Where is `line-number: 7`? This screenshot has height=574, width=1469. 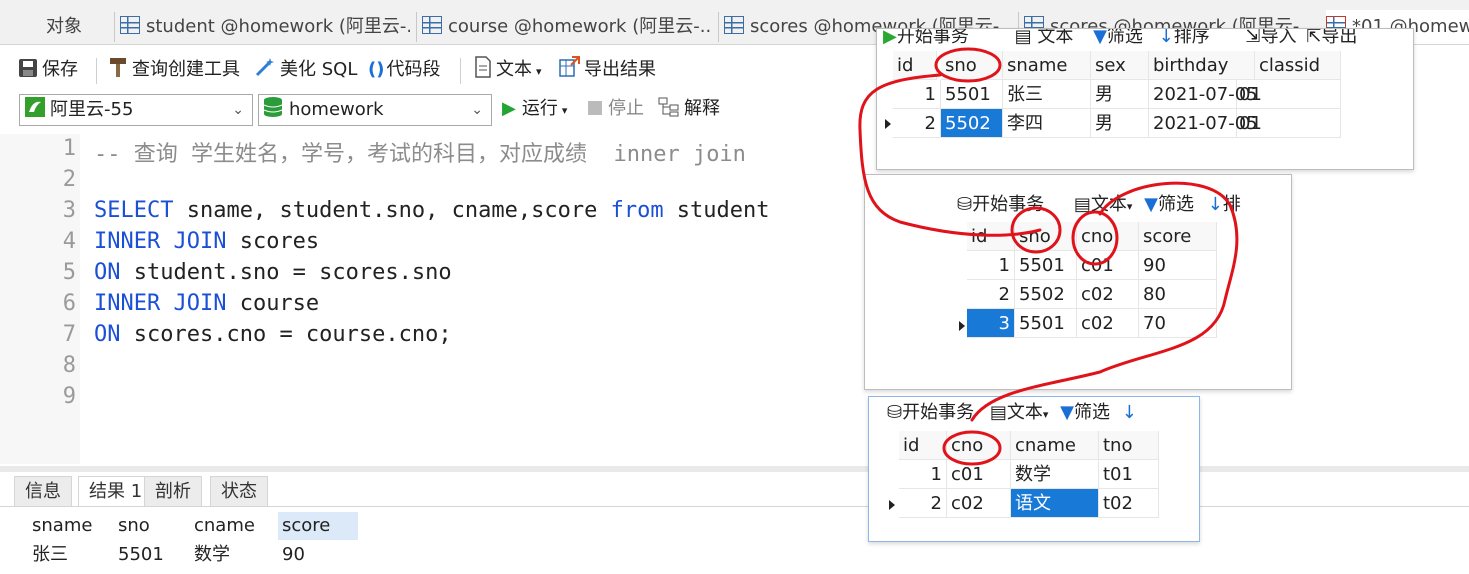
line-number: 7 is located at coordinates (69, 334).